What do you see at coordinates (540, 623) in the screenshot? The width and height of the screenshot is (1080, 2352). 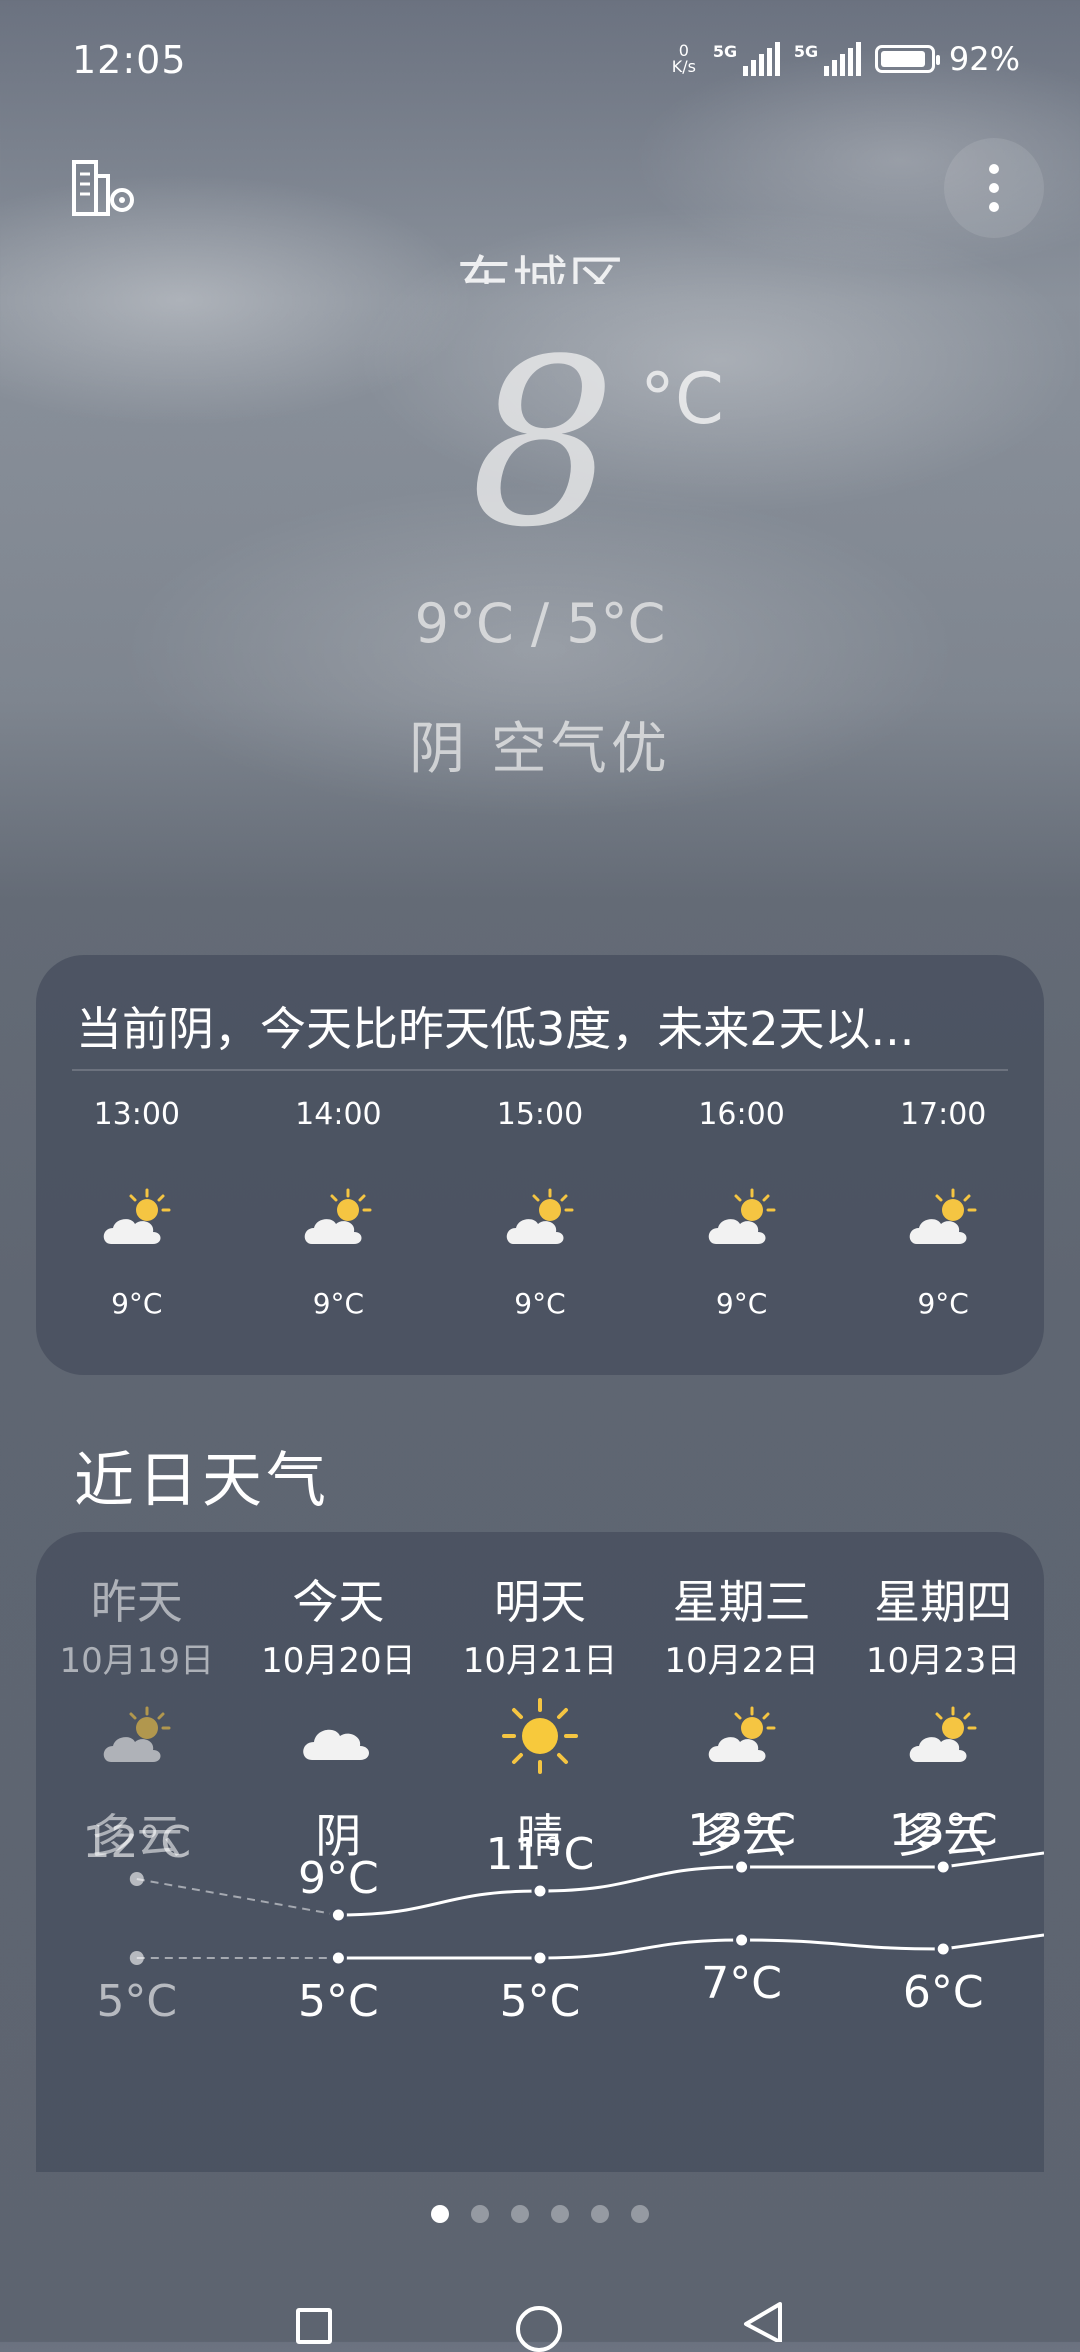 I see `temperature-range: 9°C / 5°C` at bounding box center [540, 623].